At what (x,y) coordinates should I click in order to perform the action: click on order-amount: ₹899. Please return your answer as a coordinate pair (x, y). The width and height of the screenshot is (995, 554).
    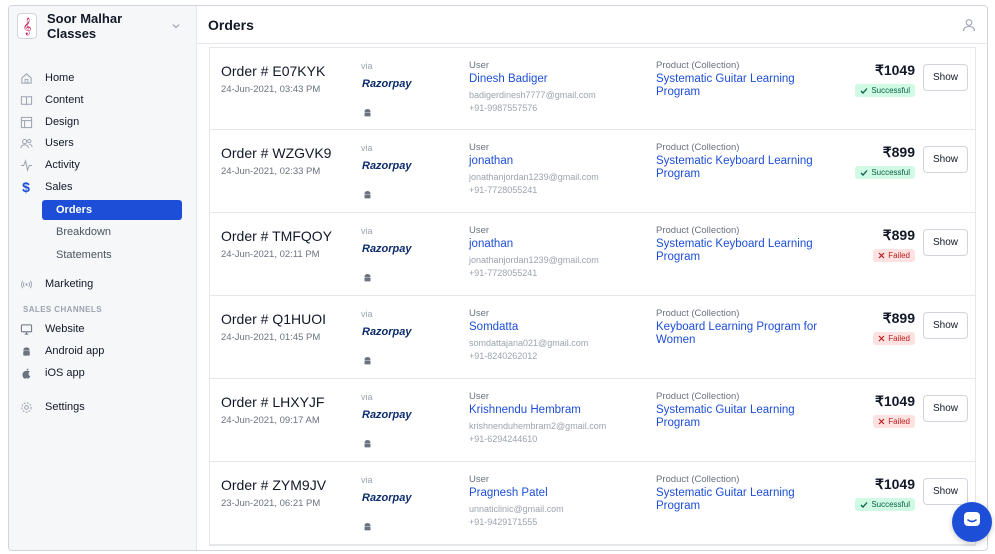
    Looking at the image, I should click on (898, 318).